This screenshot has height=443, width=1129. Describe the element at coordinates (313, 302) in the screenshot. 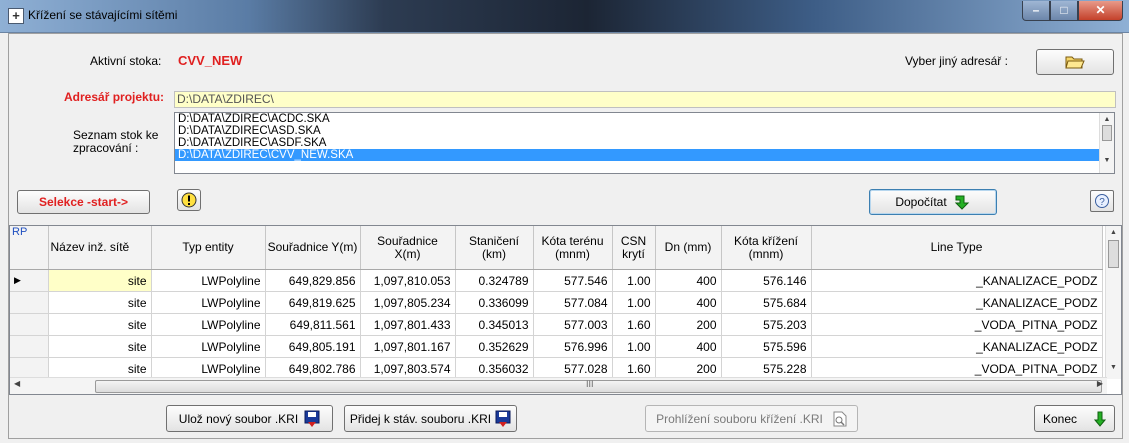

I see `col-coord-y-cell: 649,819.625` at that location.